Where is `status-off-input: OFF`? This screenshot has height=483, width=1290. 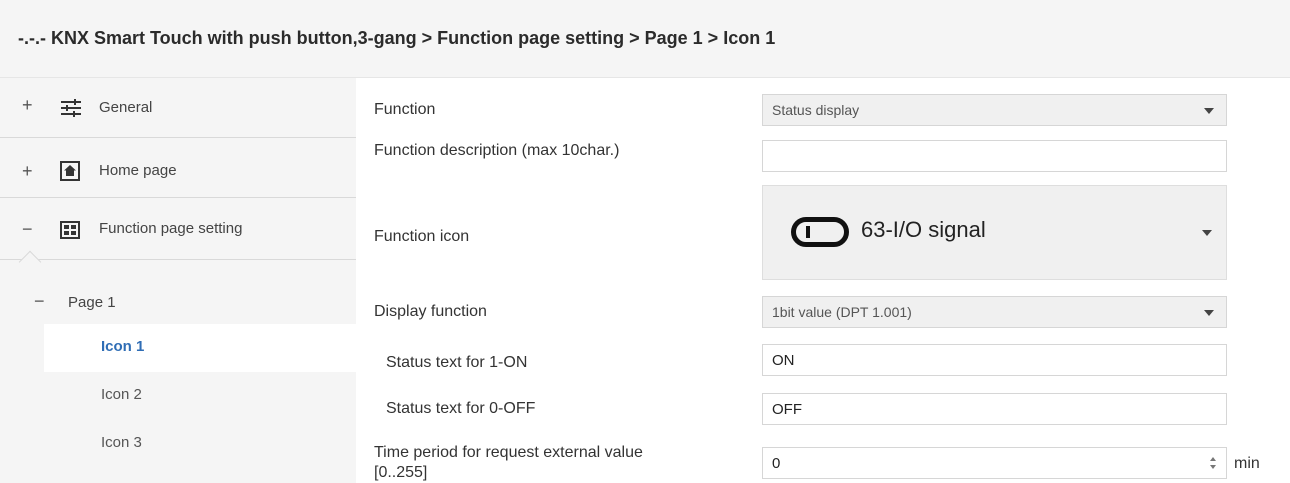 status-off-input: OFF is located at coordinates (994, 409).